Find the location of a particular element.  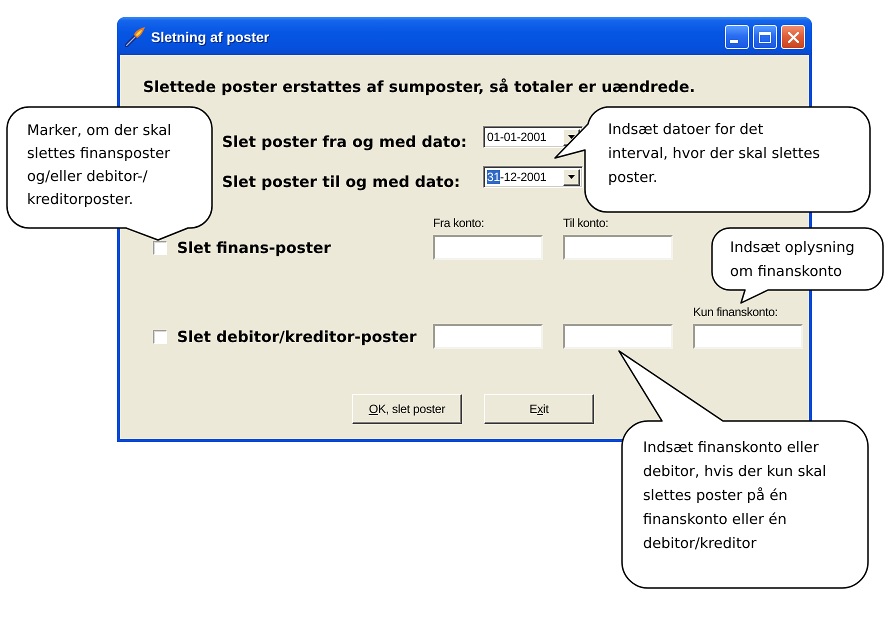

maximize-icon is located at coordinates (765, 37).